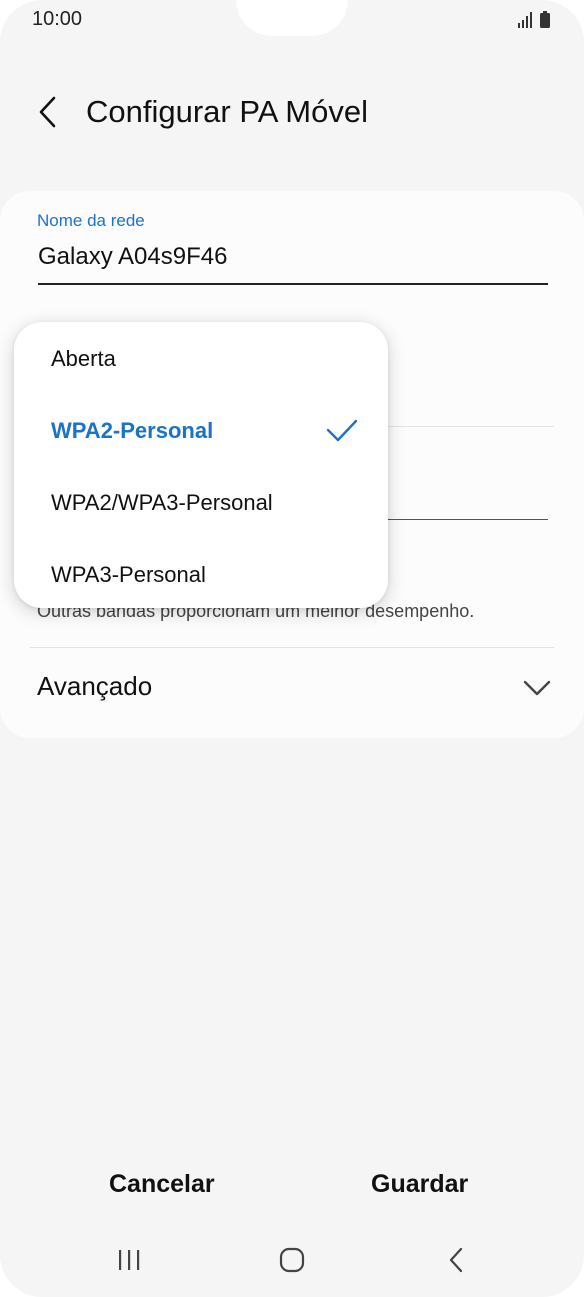 The height and width of the screenshot is (1297, 584). What do you see at coordinates (57, 19) in the screenshot?
I see `status-time: 10:00` at bounding box center [57, 19].